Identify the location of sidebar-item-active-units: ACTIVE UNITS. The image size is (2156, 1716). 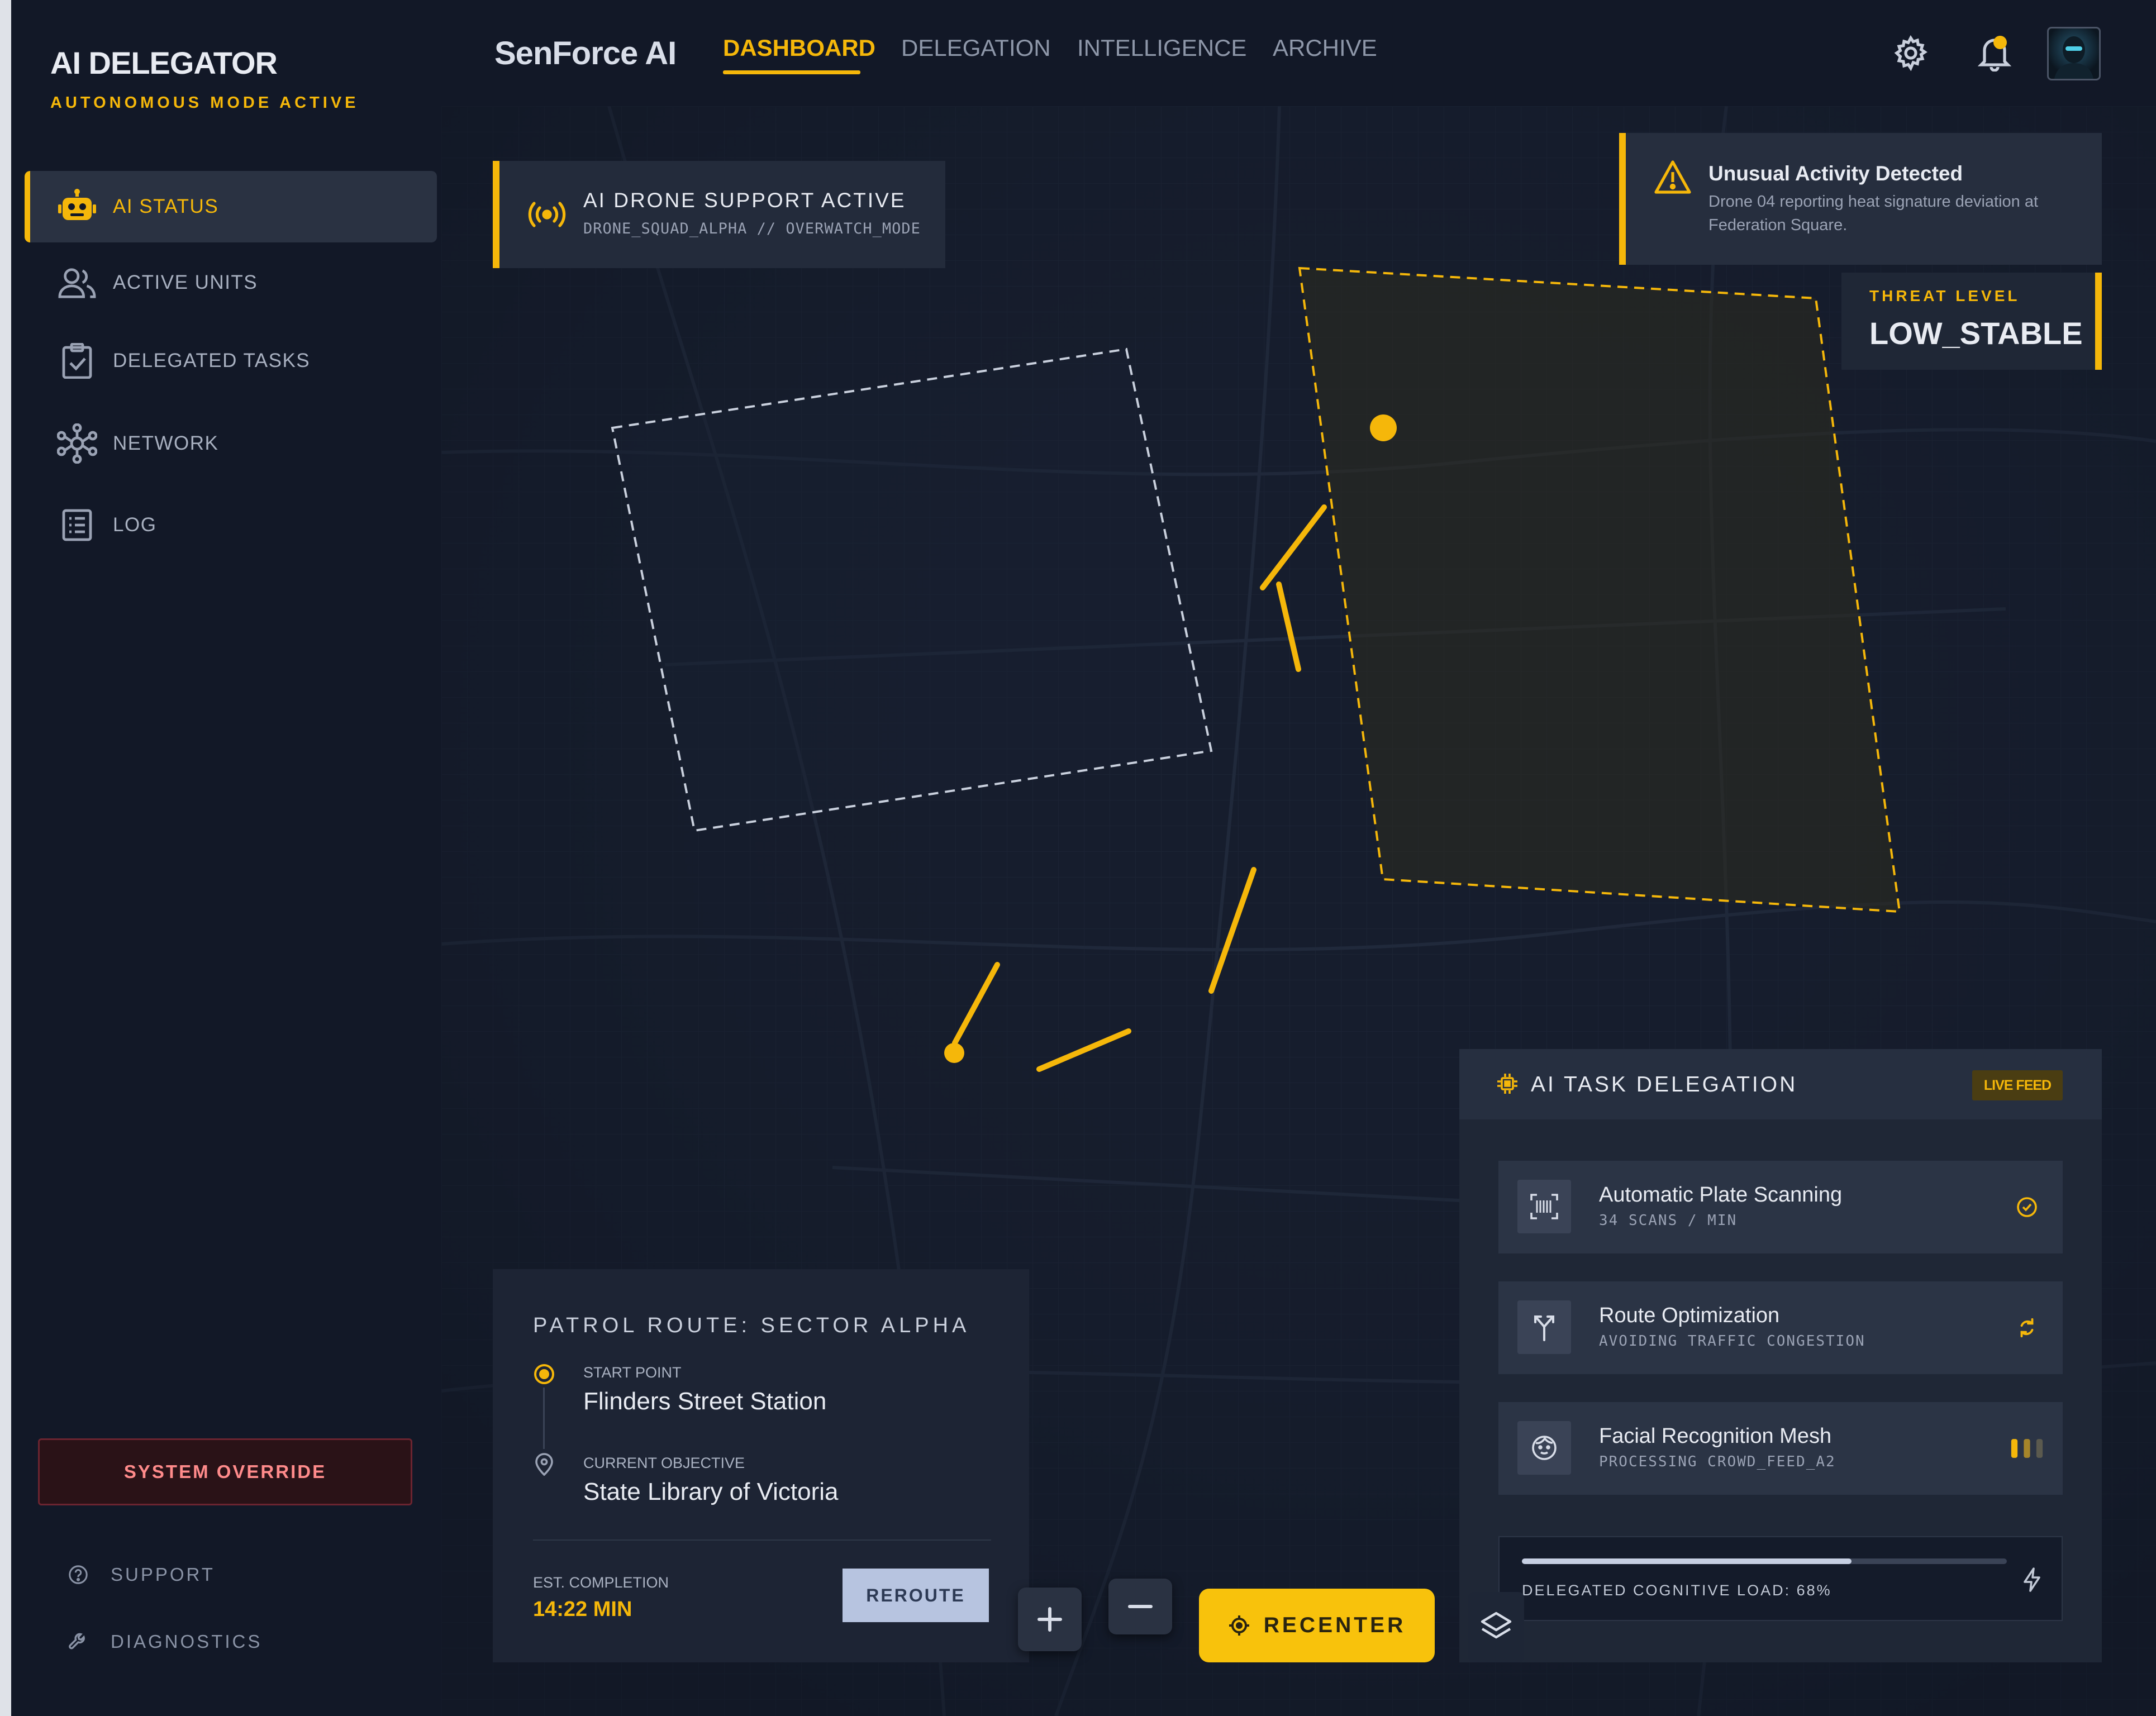
(231, 282).